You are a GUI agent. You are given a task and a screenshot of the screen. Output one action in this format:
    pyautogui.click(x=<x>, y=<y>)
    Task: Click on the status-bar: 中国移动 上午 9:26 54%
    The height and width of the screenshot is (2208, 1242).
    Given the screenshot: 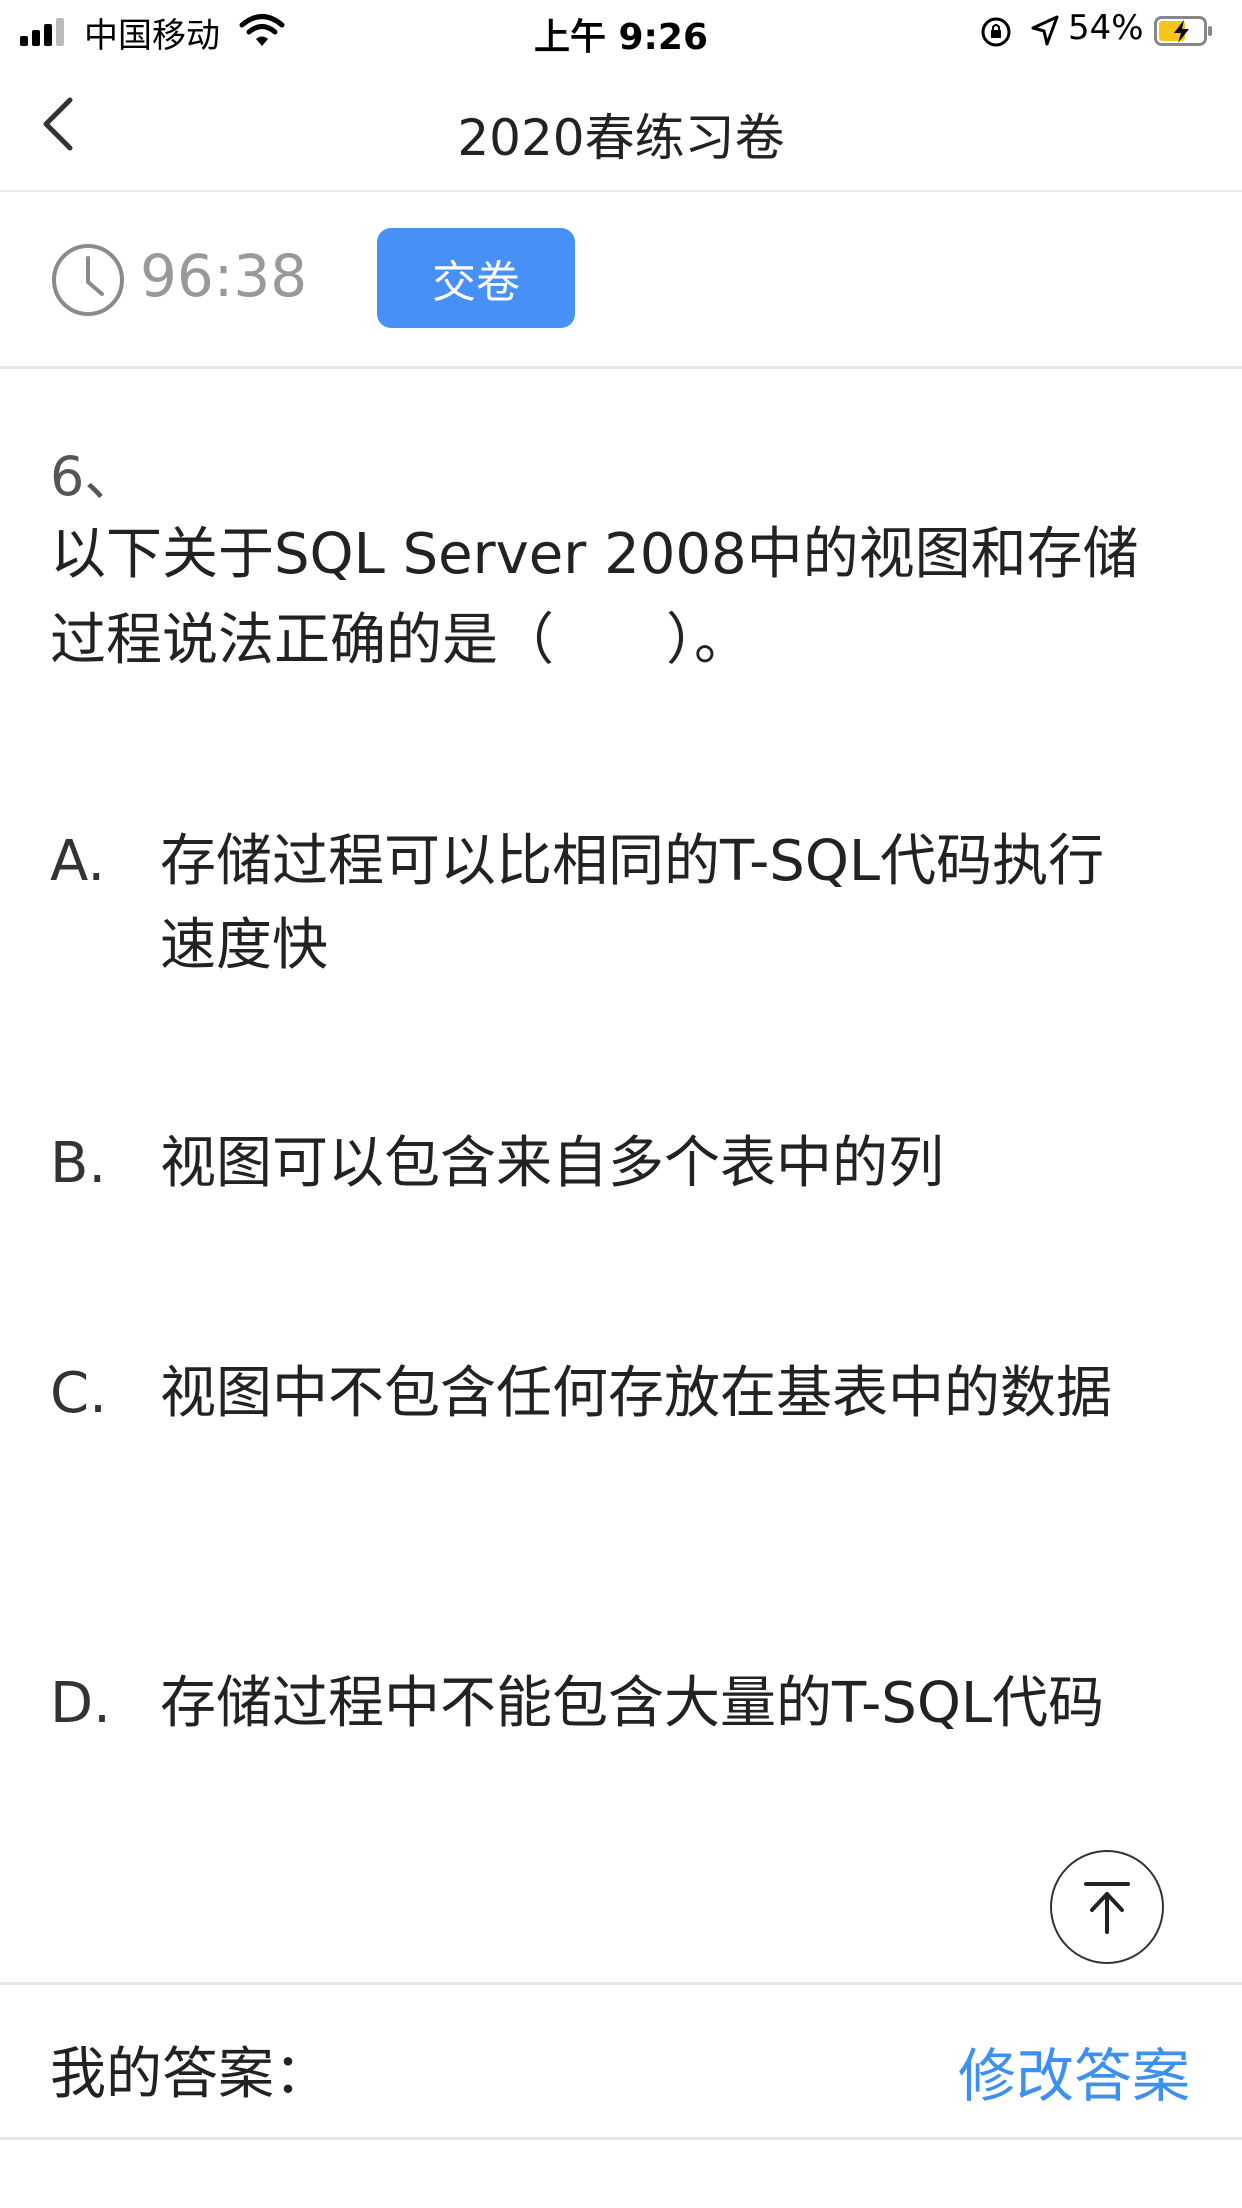 What is the action you would take?
    pyautogui.click(x=621, y=31)
    